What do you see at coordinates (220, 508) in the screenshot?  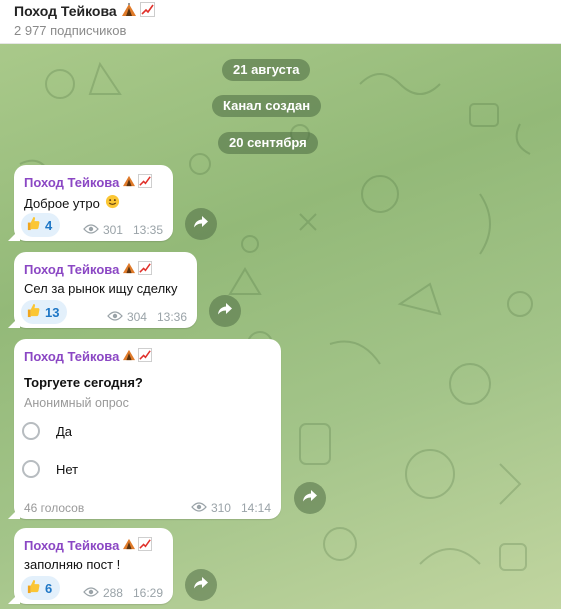 I see `view-count: 310` at bounding box center [220, 508].